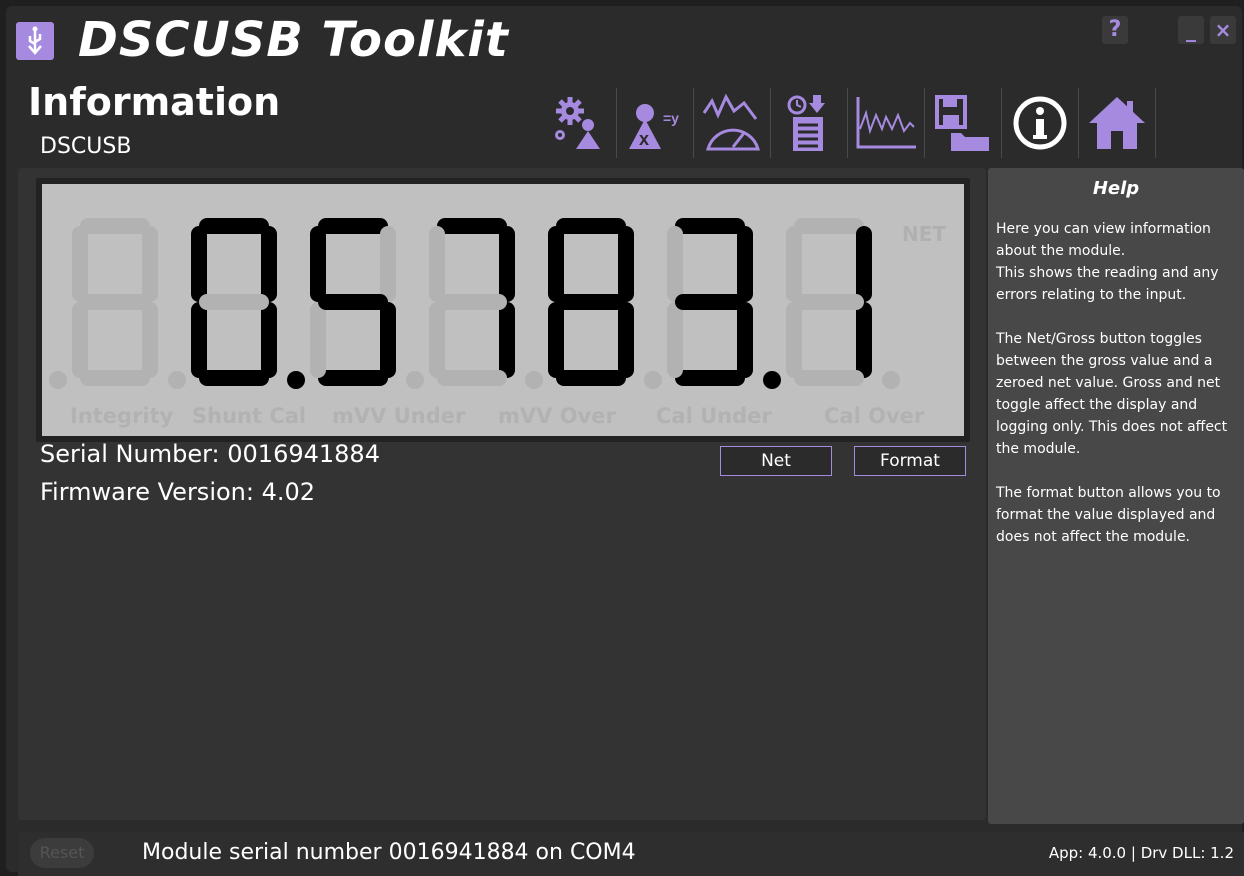  I want to click on flag-shunt-cal: Shunt Cal, so click(249, 416).